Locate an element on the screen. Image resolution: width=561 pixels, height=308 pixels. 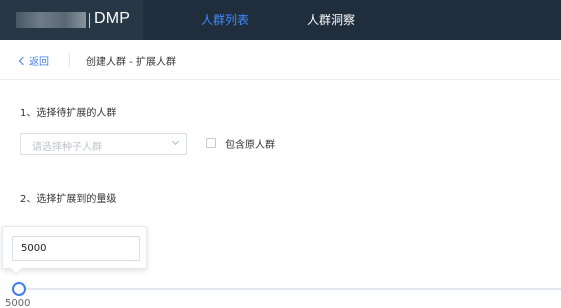
slider-value-label: 5000 is located at coordinates (18, 303).